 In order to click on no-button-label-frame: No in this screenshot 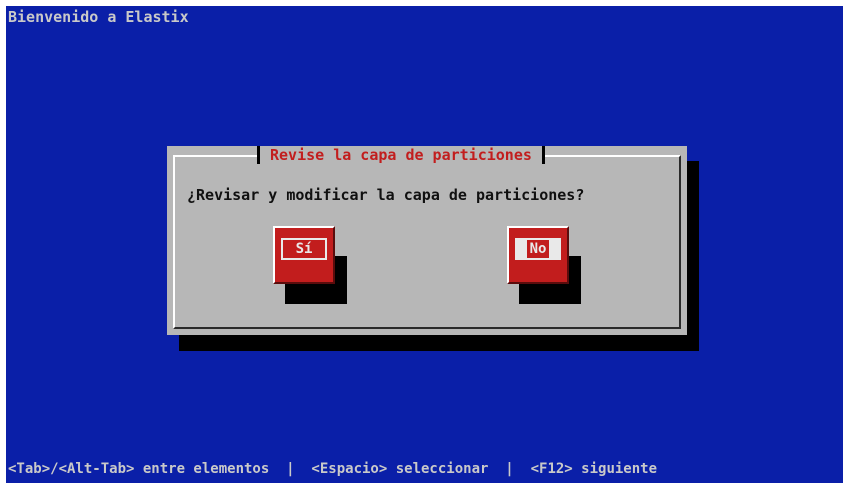, I will do `click(538, 249)`.